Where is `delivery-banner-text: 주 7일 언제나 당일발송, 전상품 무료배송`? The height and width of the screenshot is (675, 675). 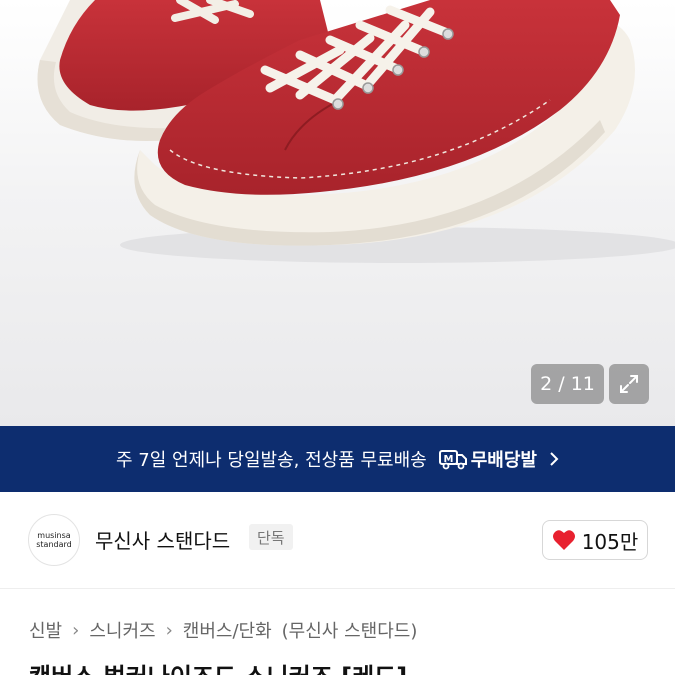
delivery-banner-text: 주 7일 언제나 당일발송, 전상품 무료배송 is located at coordinates (271, 460).